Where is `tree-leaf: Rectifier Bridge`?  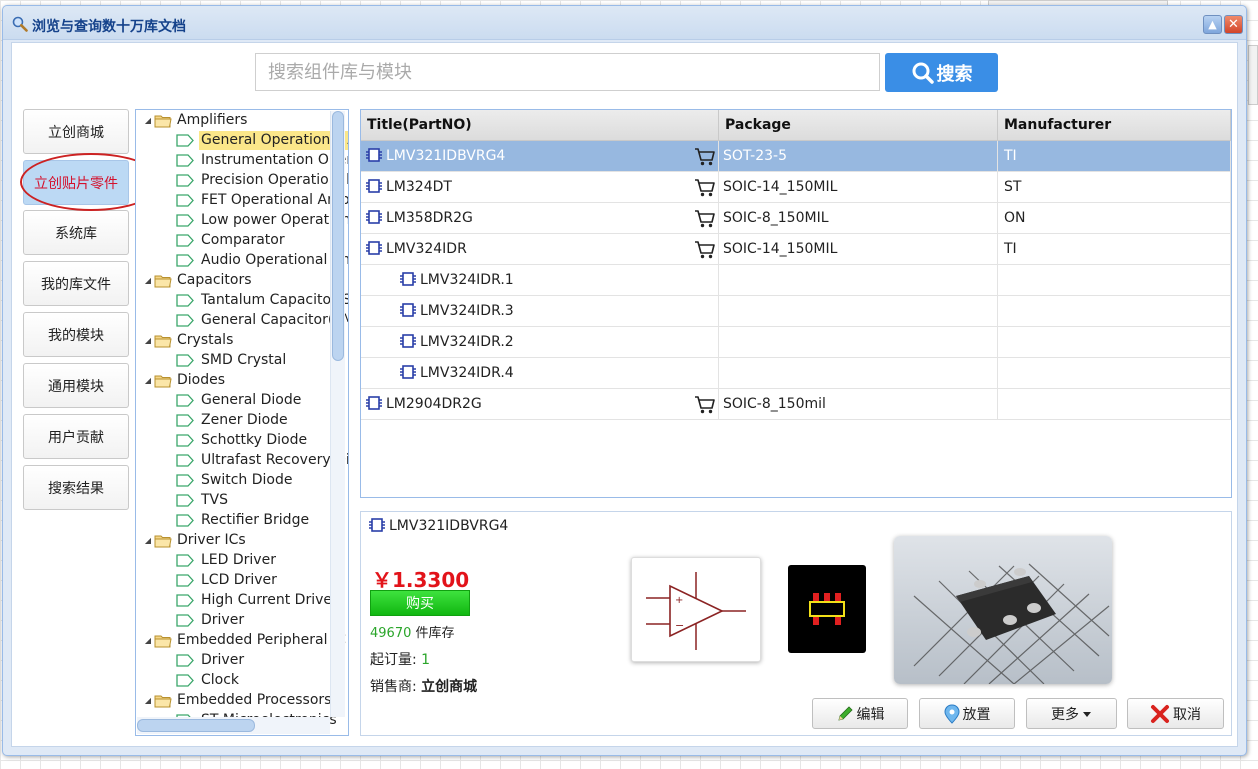
tree-leaf: Rectifier Bridge is located at coordinates (262, 520).